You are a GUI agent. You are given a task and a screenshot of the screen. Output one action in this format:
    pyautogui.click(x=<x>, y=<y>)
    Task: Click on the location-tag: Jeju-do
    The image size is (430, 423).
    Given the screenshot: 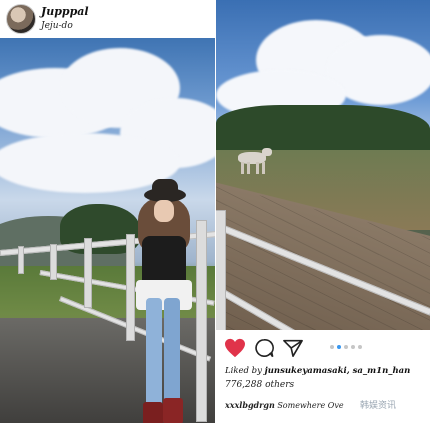 What is the action you would take?
    pyautogui.click(x=57, y=26)
    